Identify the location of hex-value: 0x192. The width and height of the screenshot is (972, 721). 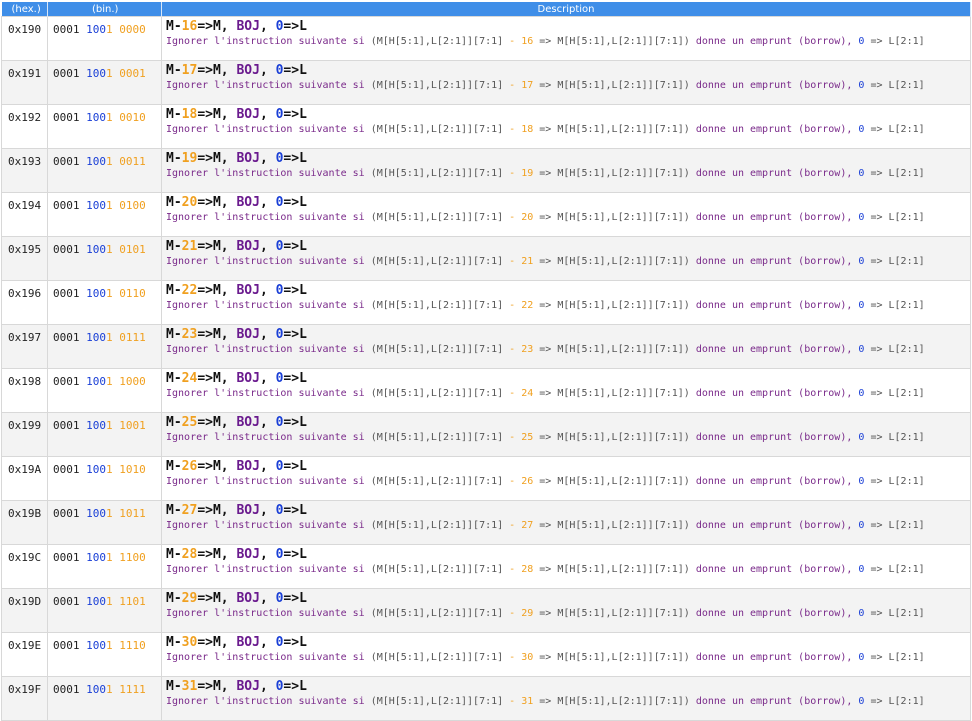
(25, 117).